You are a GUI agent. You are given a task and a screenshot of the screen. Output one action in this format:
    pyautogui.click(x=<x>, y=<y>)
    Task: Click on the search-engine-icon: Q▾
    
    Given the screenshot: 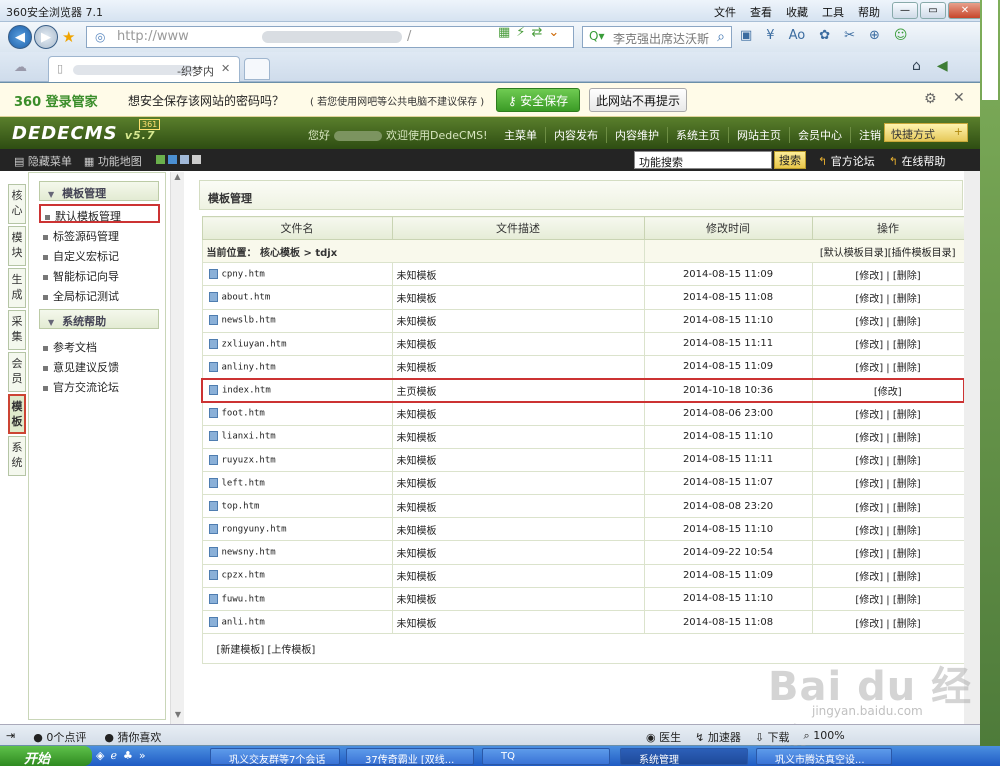 What is the action you would take?
    pyautogui.click(x=596, y=36)
    